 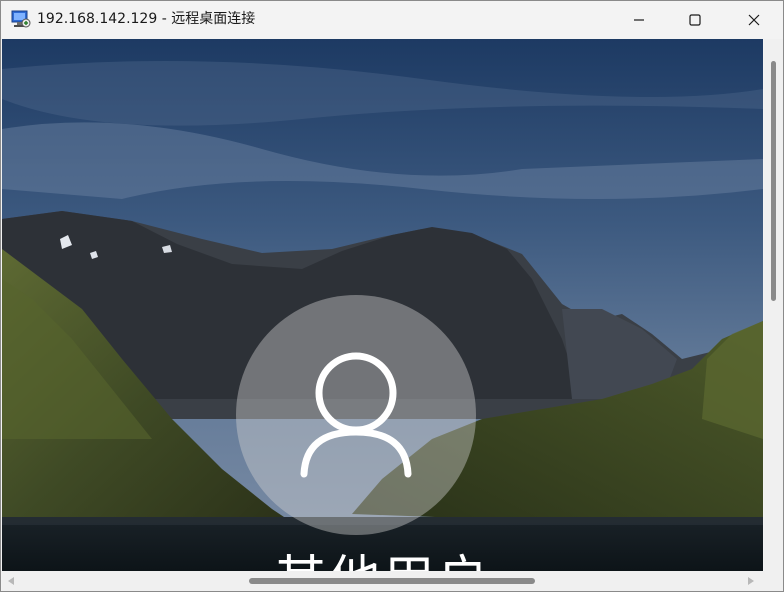 I want to click on horizontal-scrollbar, so click(x=383, y=581).